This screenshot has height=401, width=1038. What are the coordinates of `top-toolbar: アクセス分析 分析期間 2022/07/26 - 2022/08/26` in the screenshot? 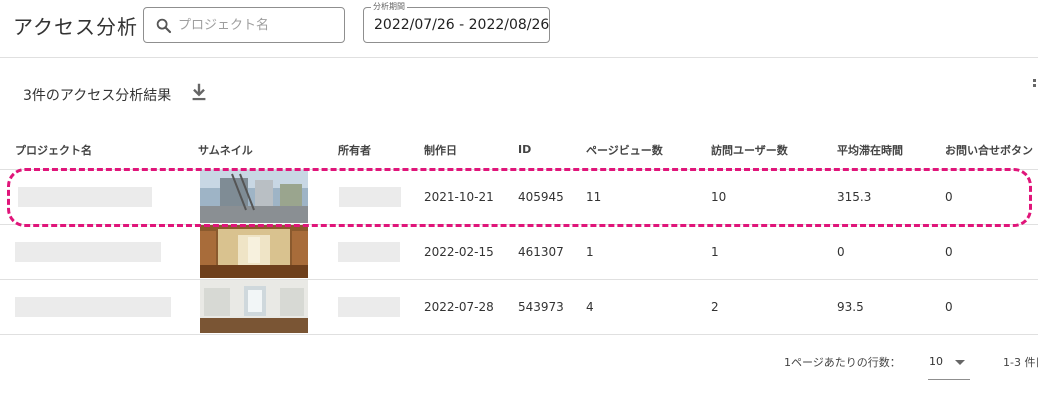 It's located at (519, 29).